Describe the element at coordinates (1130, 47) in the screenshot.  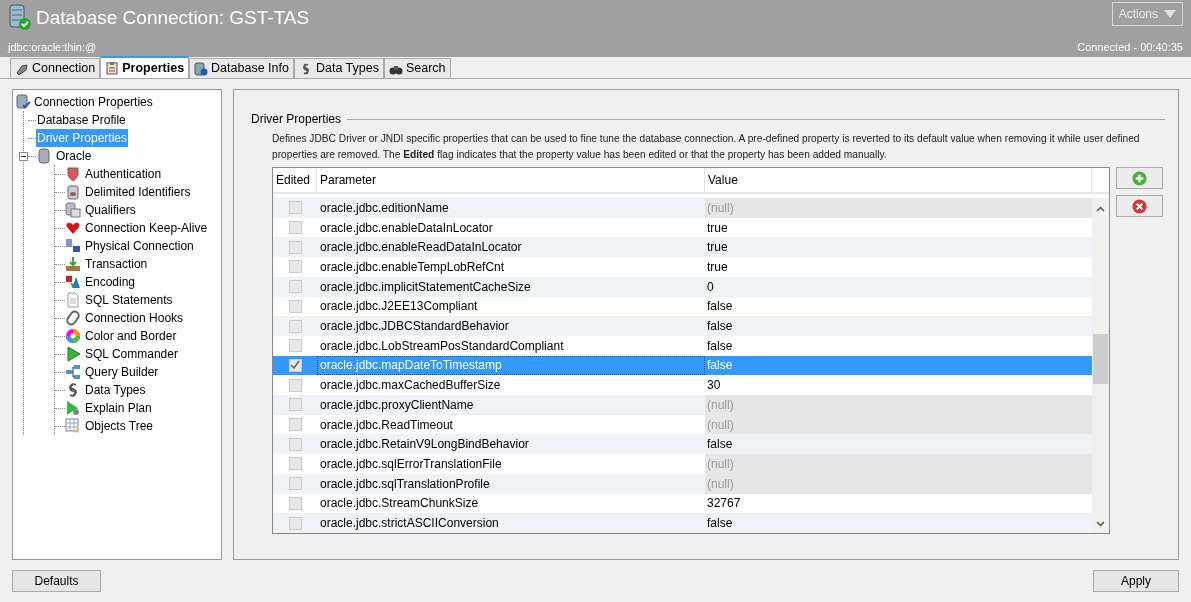
I see `connection-status: Connected - 00:40:35` at that location.